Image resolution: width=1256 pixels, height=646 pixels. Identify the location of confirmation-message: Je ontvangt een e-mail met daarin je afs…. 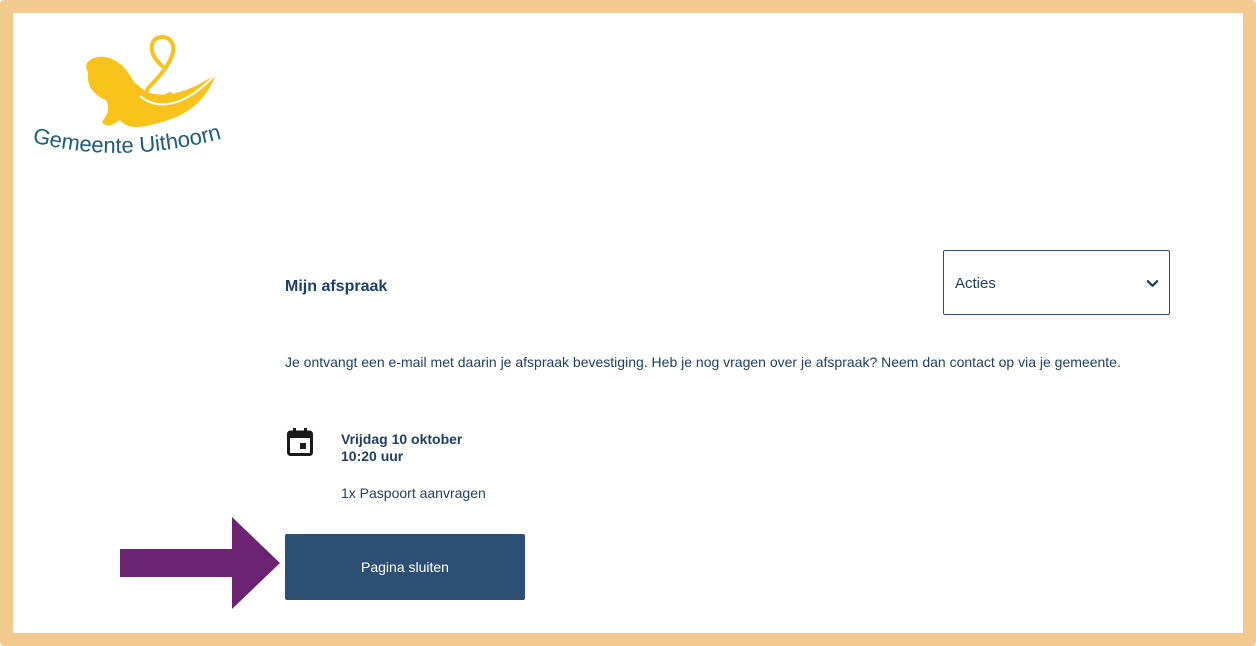
(703, 362).